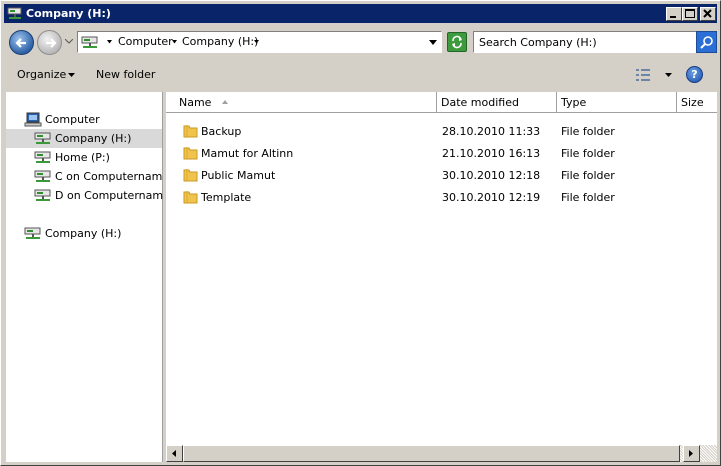 This screenshot has height=466, width=721. Describe the element at coordinates (674, 14) in the screenshot. I see `minimize-button` at that location.